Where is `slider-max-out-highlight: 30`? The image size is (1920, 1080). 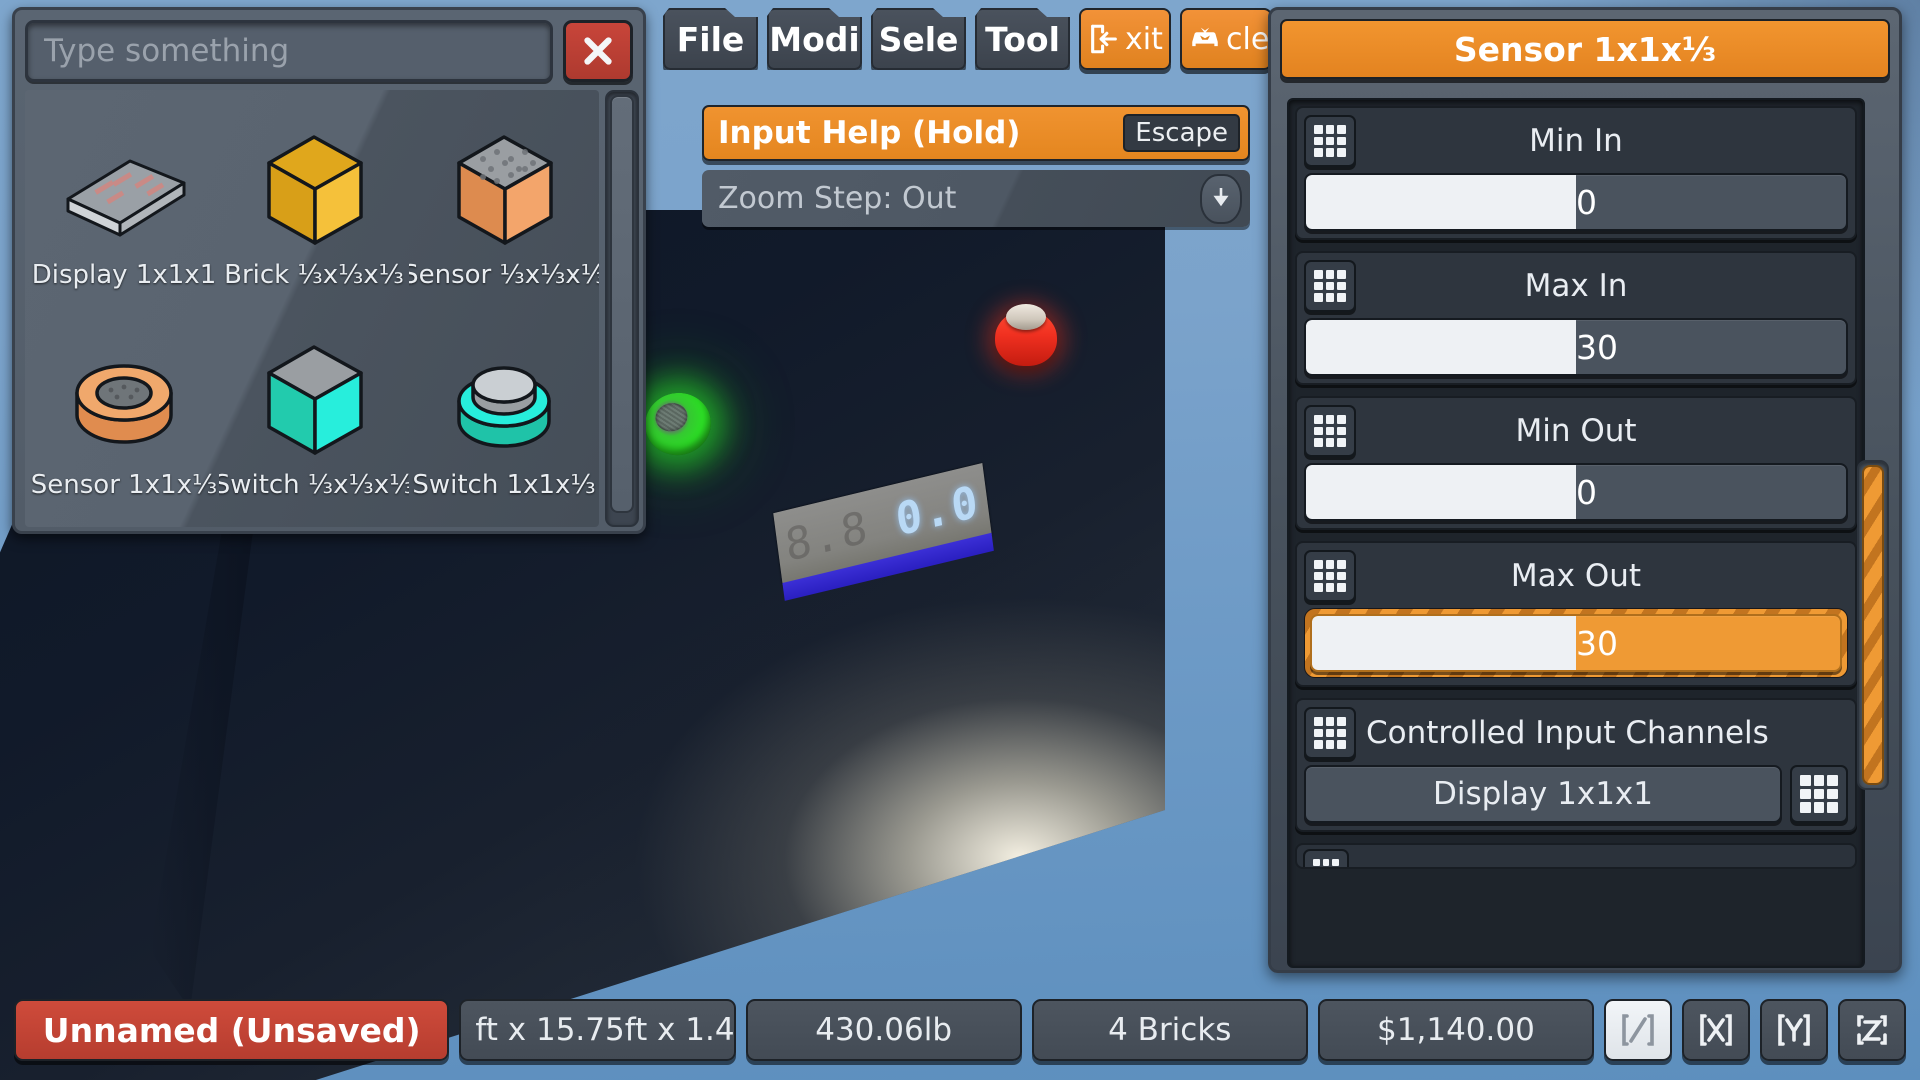
slider-max-out-highlight: 30 is located at coordinates (1576, 643).